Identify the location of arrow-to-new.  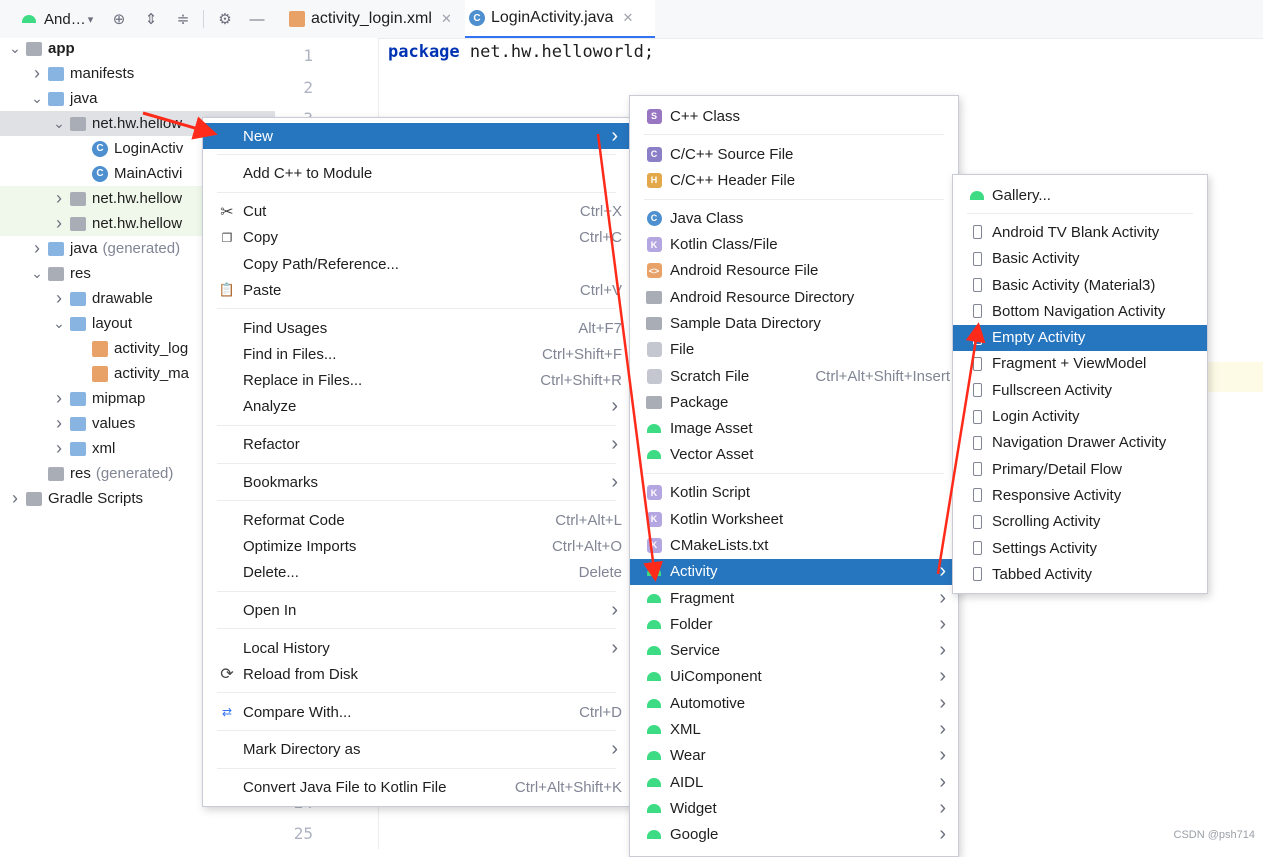
(180, 125).